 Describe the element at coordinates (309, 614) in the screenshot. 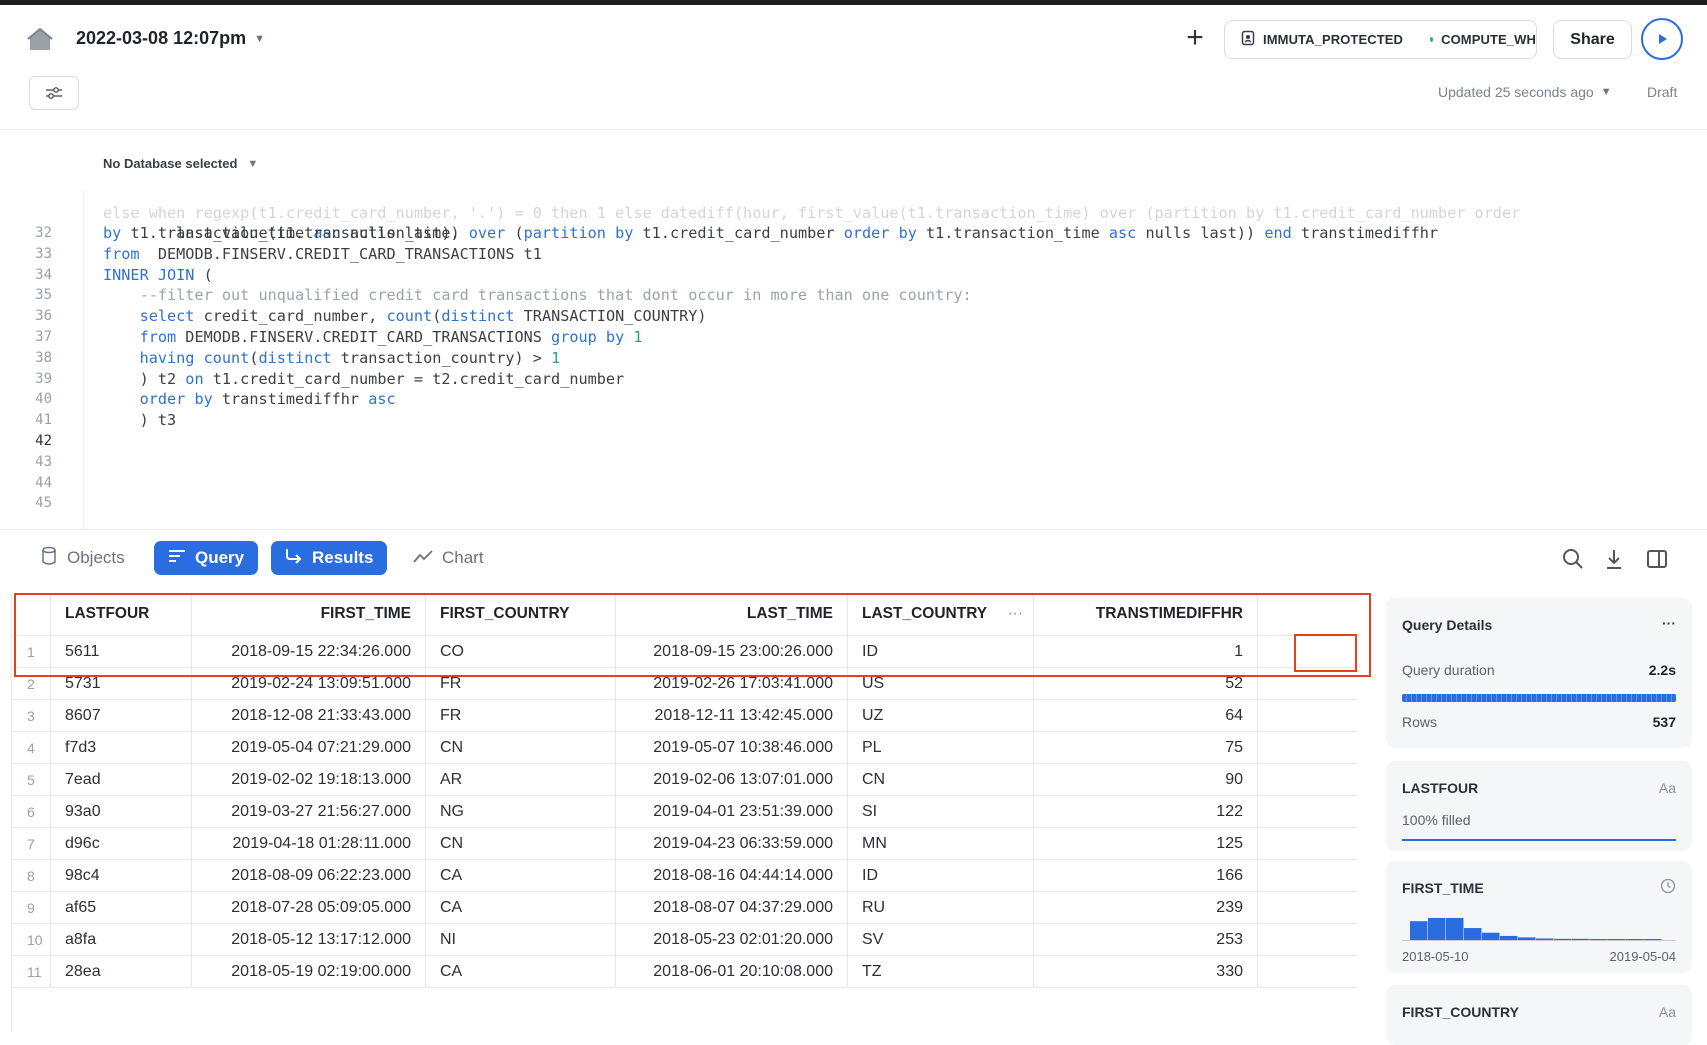

I see `column-header: FIRST_TIME` at that location.